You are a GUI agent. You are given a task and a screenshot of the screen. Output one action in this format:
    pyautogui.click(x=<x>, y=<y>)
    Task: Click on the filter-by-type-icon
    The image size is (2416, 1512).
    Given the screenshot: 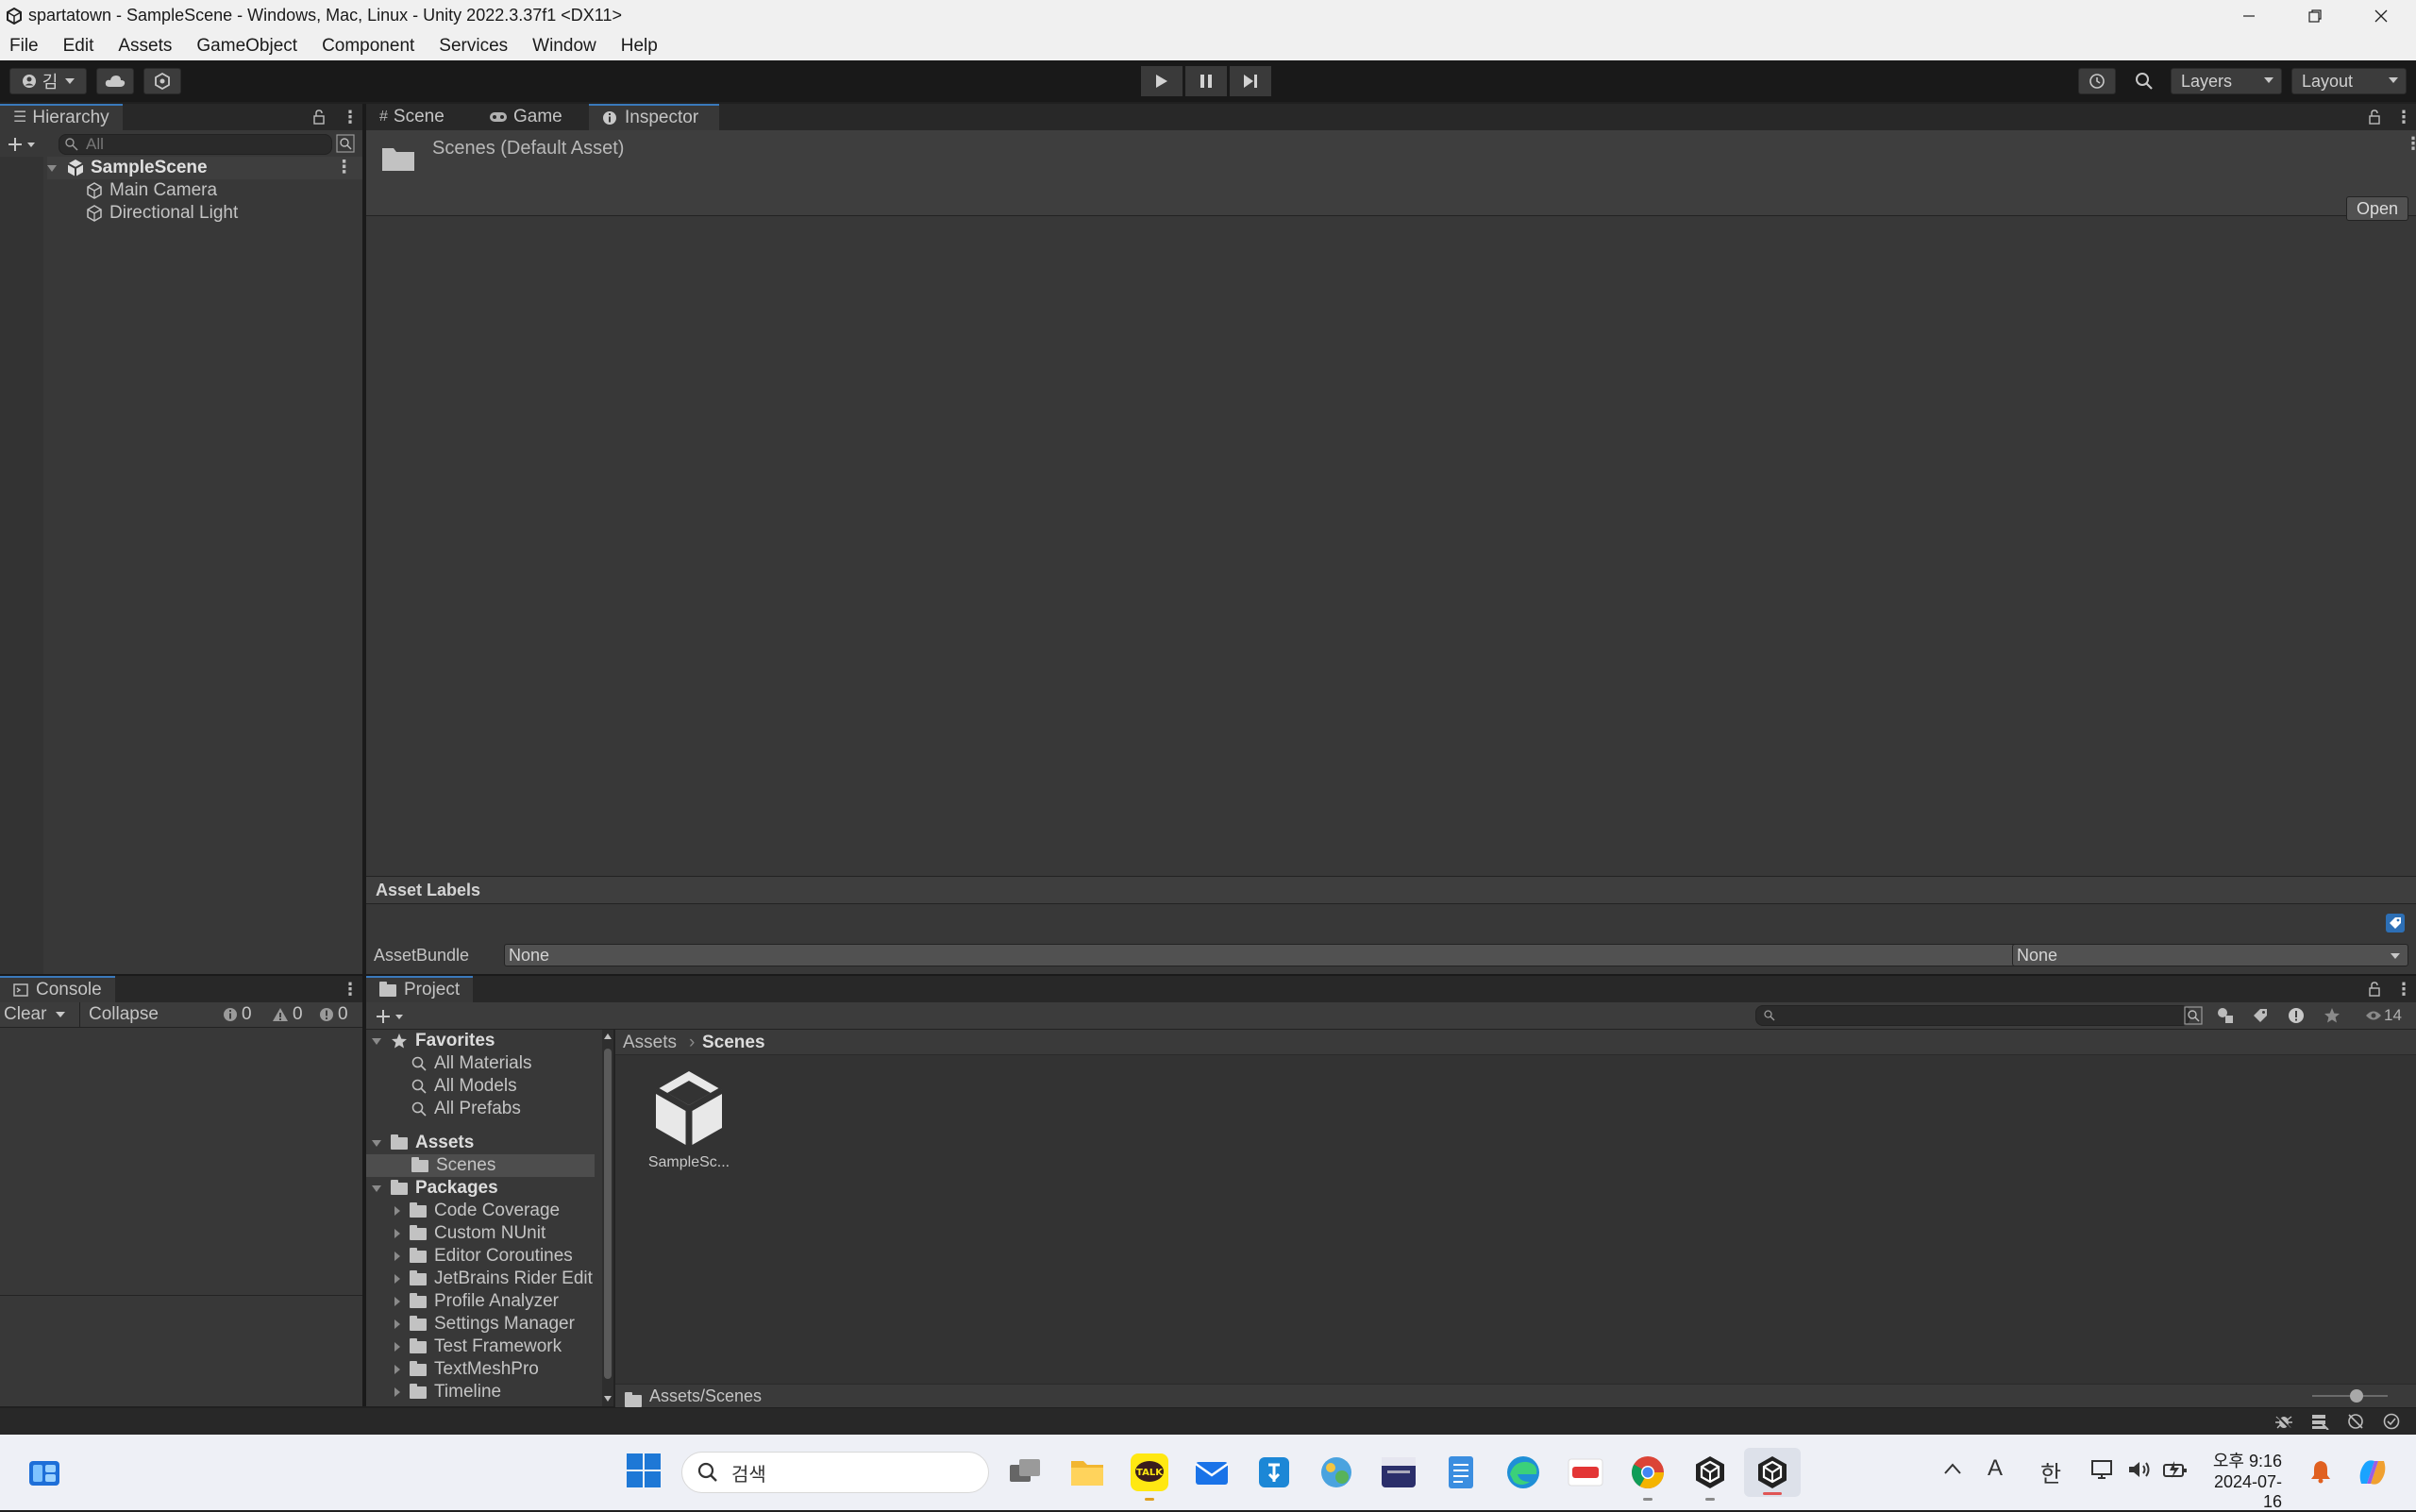 What is the action you would take?
    pyautogui.click(x=2225, y=1016)
    